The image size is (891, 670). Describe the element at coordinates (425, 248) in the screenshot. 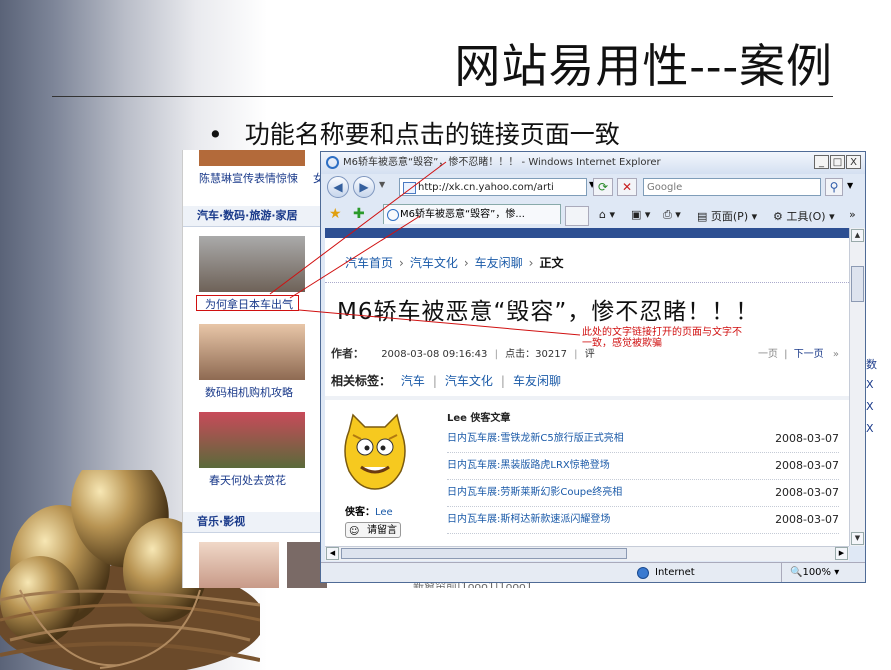

I see `annotation-lines` at that location.